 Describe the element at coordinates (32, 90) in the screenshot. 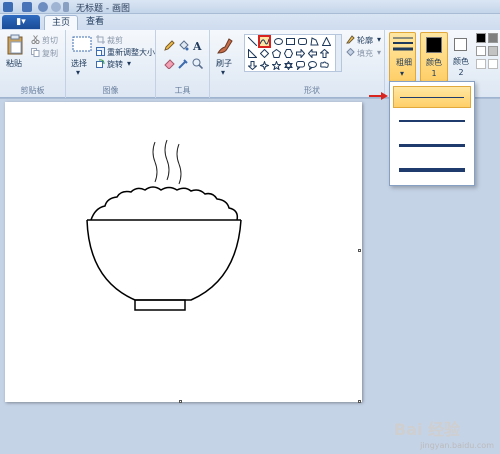

I see `clipboard-group-label: 剪贴板` at that location.